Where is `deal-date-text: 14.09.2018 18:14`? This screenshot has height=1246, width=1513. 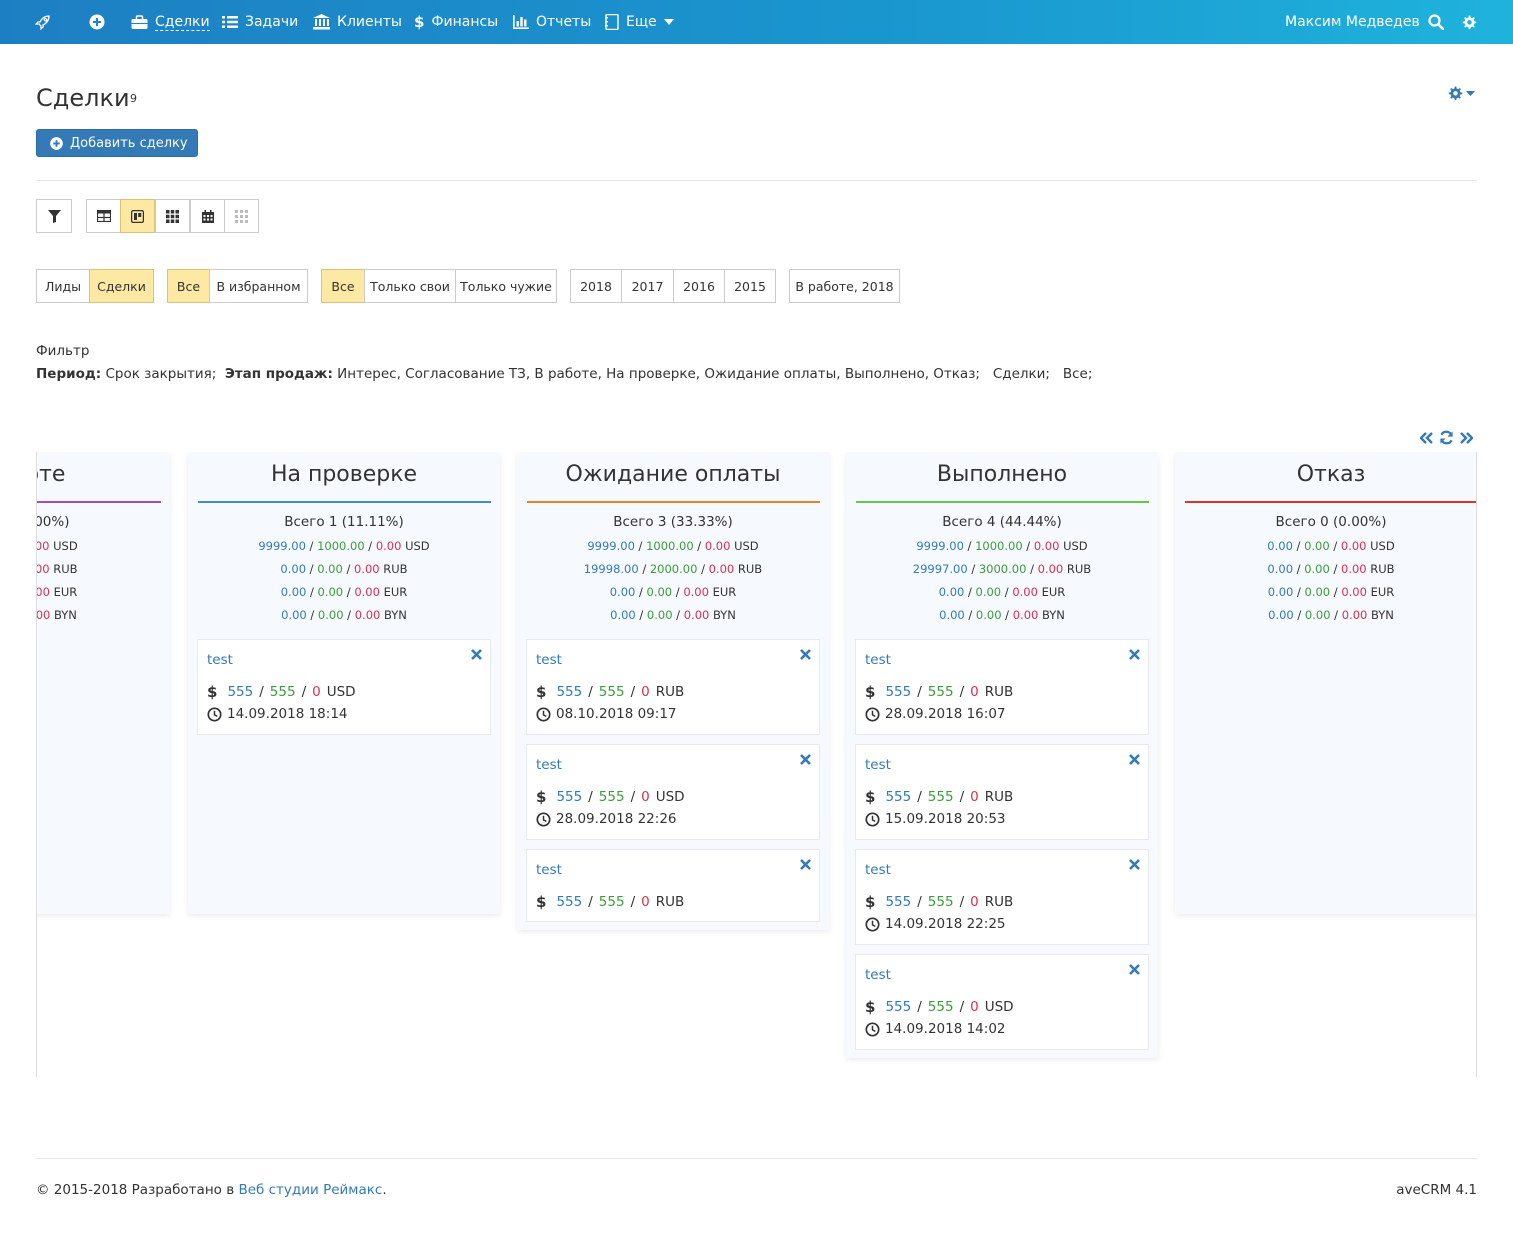
deal-date-text: 14.09.2018 18:14 is located at coordinates (287, 714).